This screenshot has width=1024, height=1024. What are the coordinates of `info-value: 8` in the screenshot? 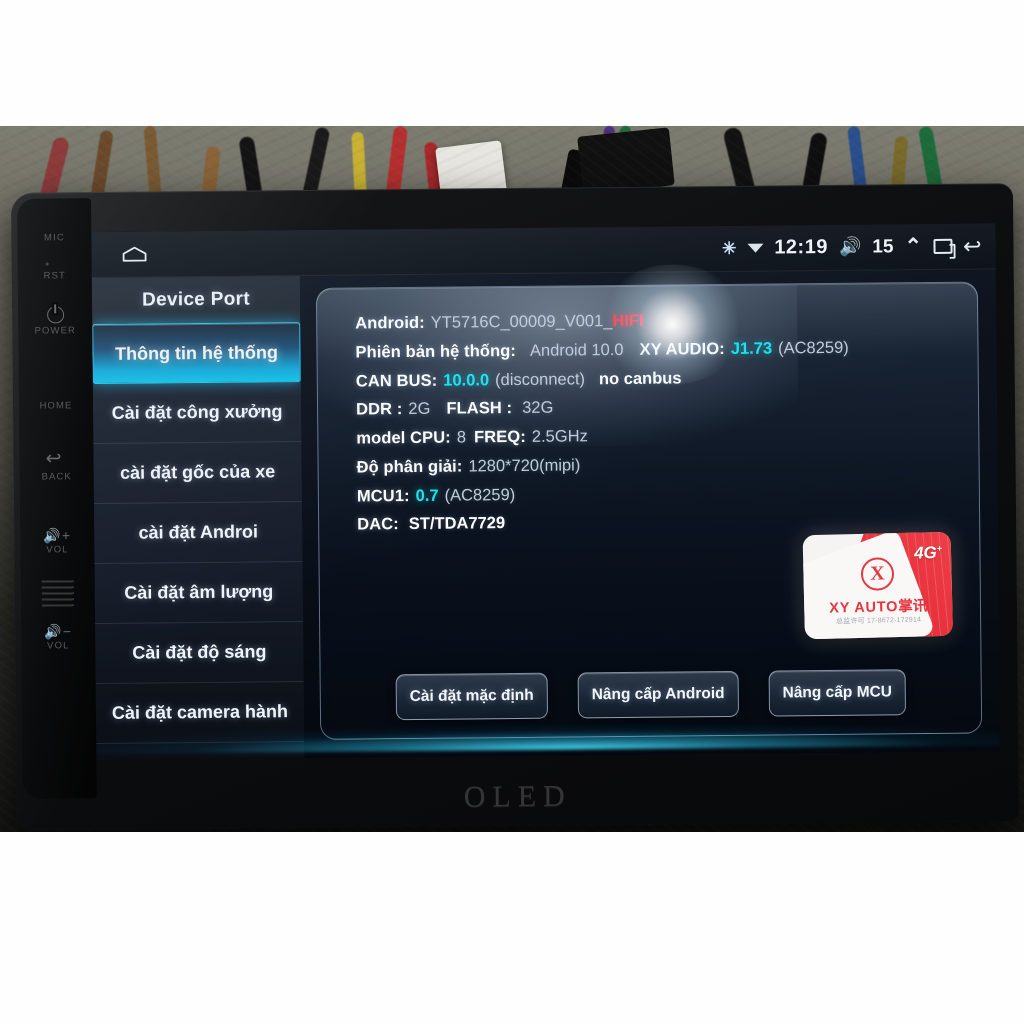 It's located at (461, 437).